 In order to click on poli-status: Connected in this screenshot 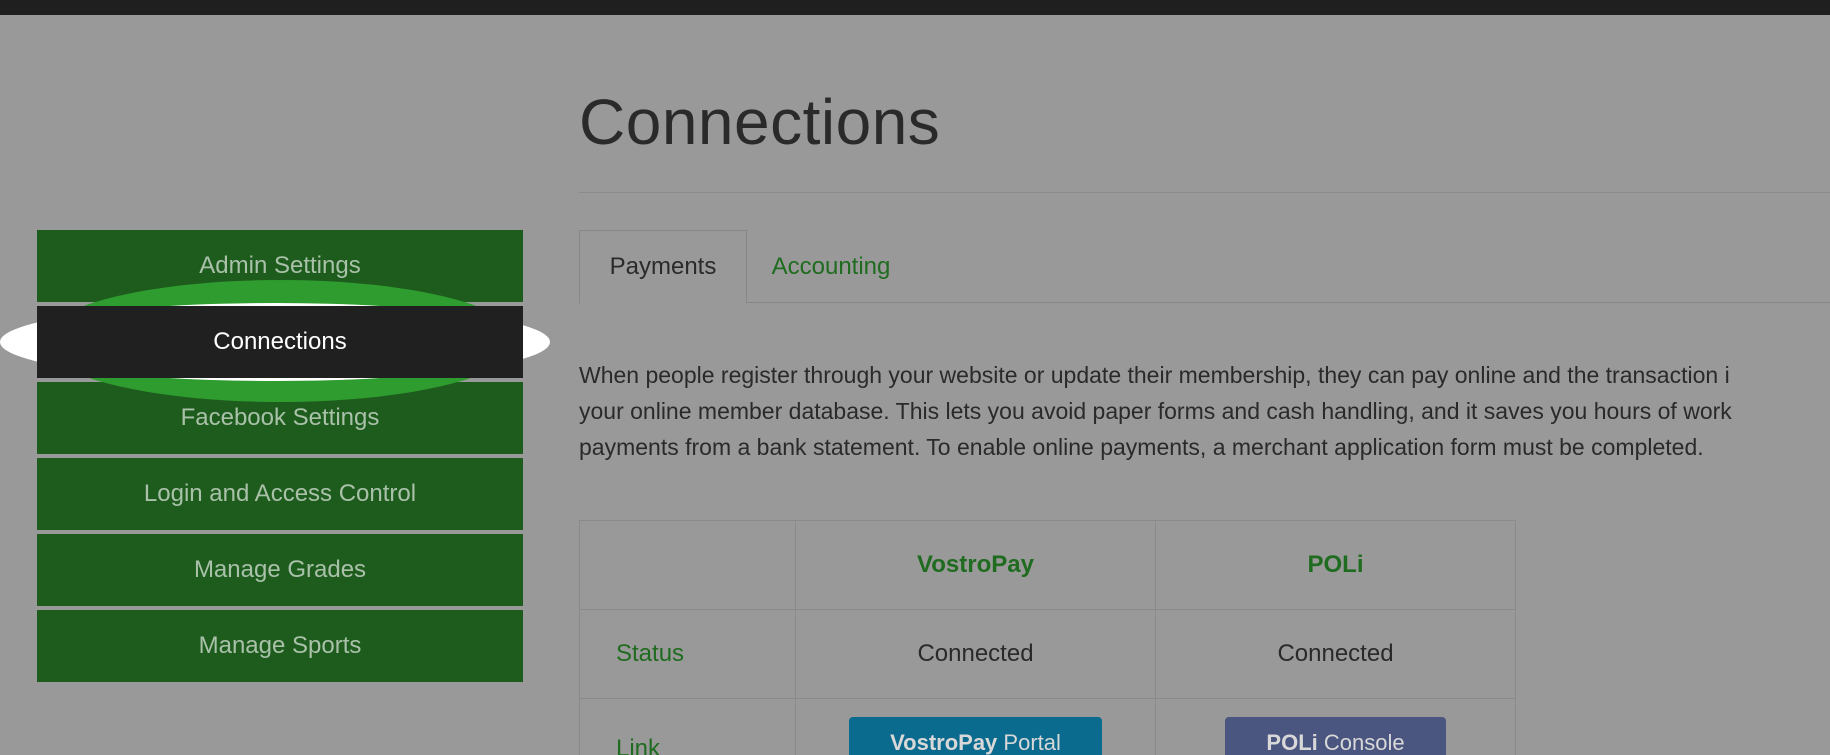, I will do `click(1335, 654)`.